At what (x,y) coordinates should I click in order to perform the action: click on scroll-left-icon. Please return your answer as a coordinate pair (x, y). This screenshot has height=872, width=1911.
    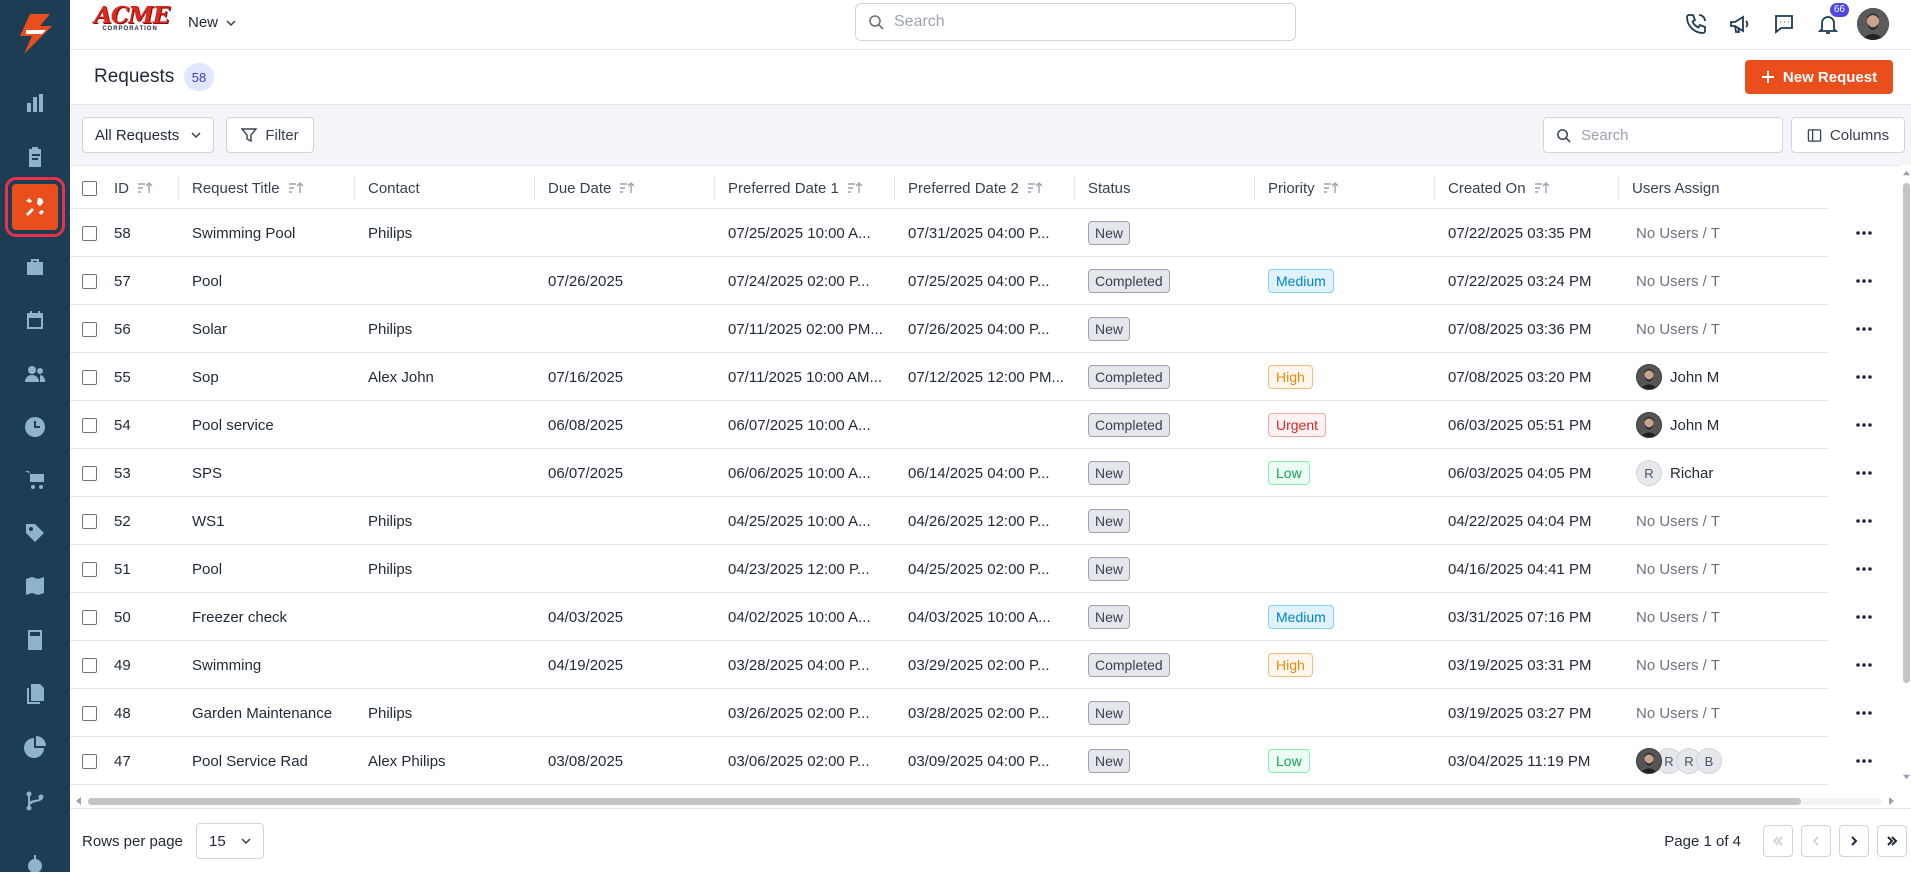
    Looking at the image, I should click on (79, 801).